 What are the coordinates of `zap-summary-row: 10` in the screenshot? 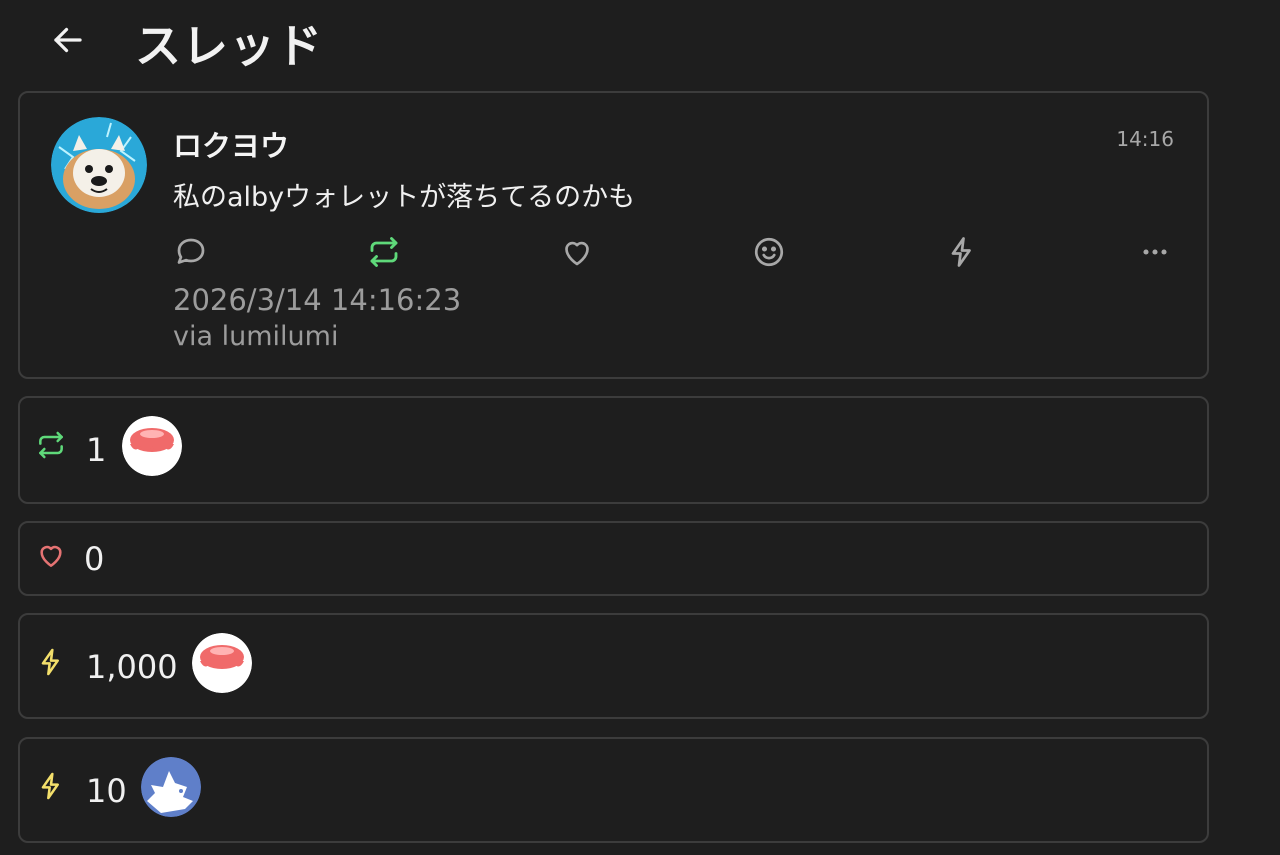 It's located at (613, 790).